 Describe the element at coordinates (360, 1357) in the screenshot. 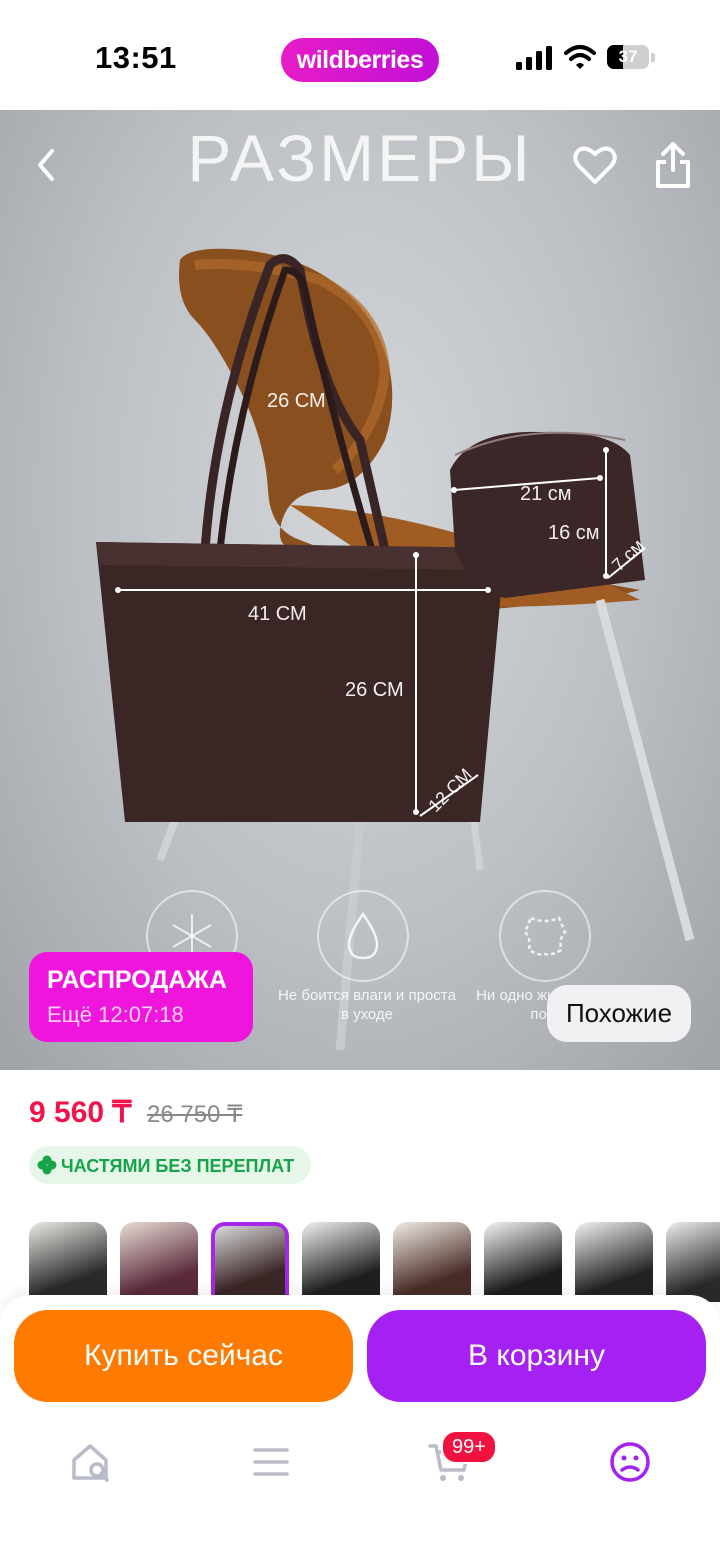

I see `purchase-action-bar: Купить сейчас В корзину` at that location.